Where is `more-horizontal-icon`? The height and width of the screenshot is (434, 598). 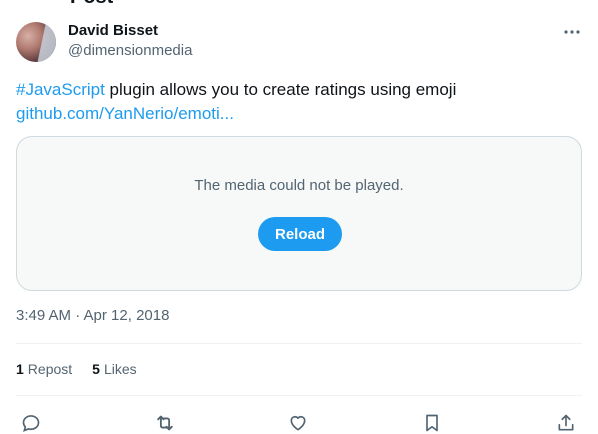 more-horizontal-icon is located at coordinates (572, 32).